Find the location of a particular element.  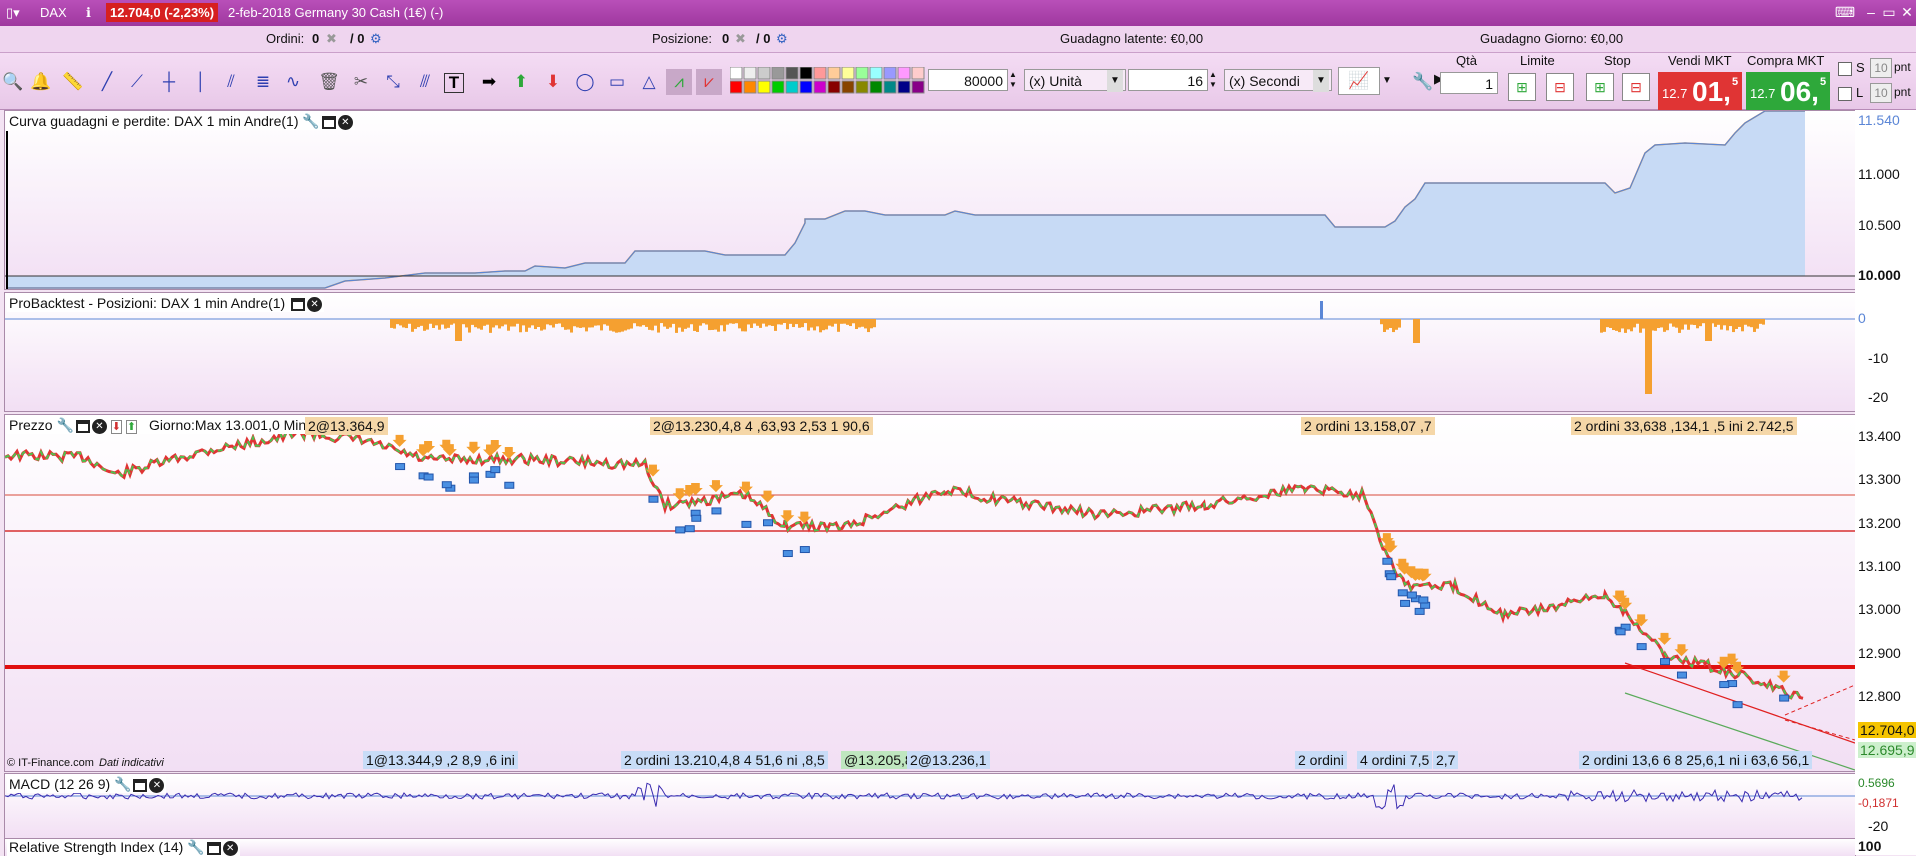

order-tag: 2@13.230,4,8 4 ,63,93 2,53 1 90,6 is located at coordinates (761, 426).